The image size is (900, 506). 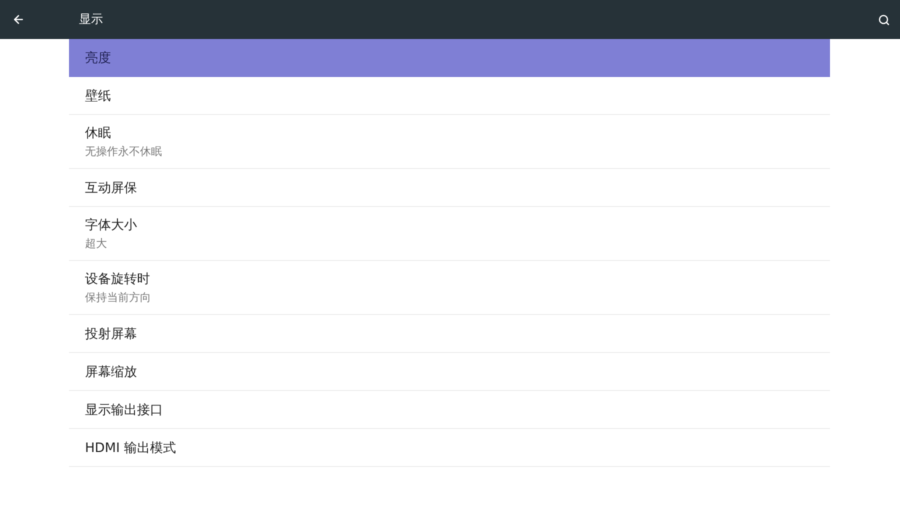 I want to click on search-button, so click(x=884, y=20).